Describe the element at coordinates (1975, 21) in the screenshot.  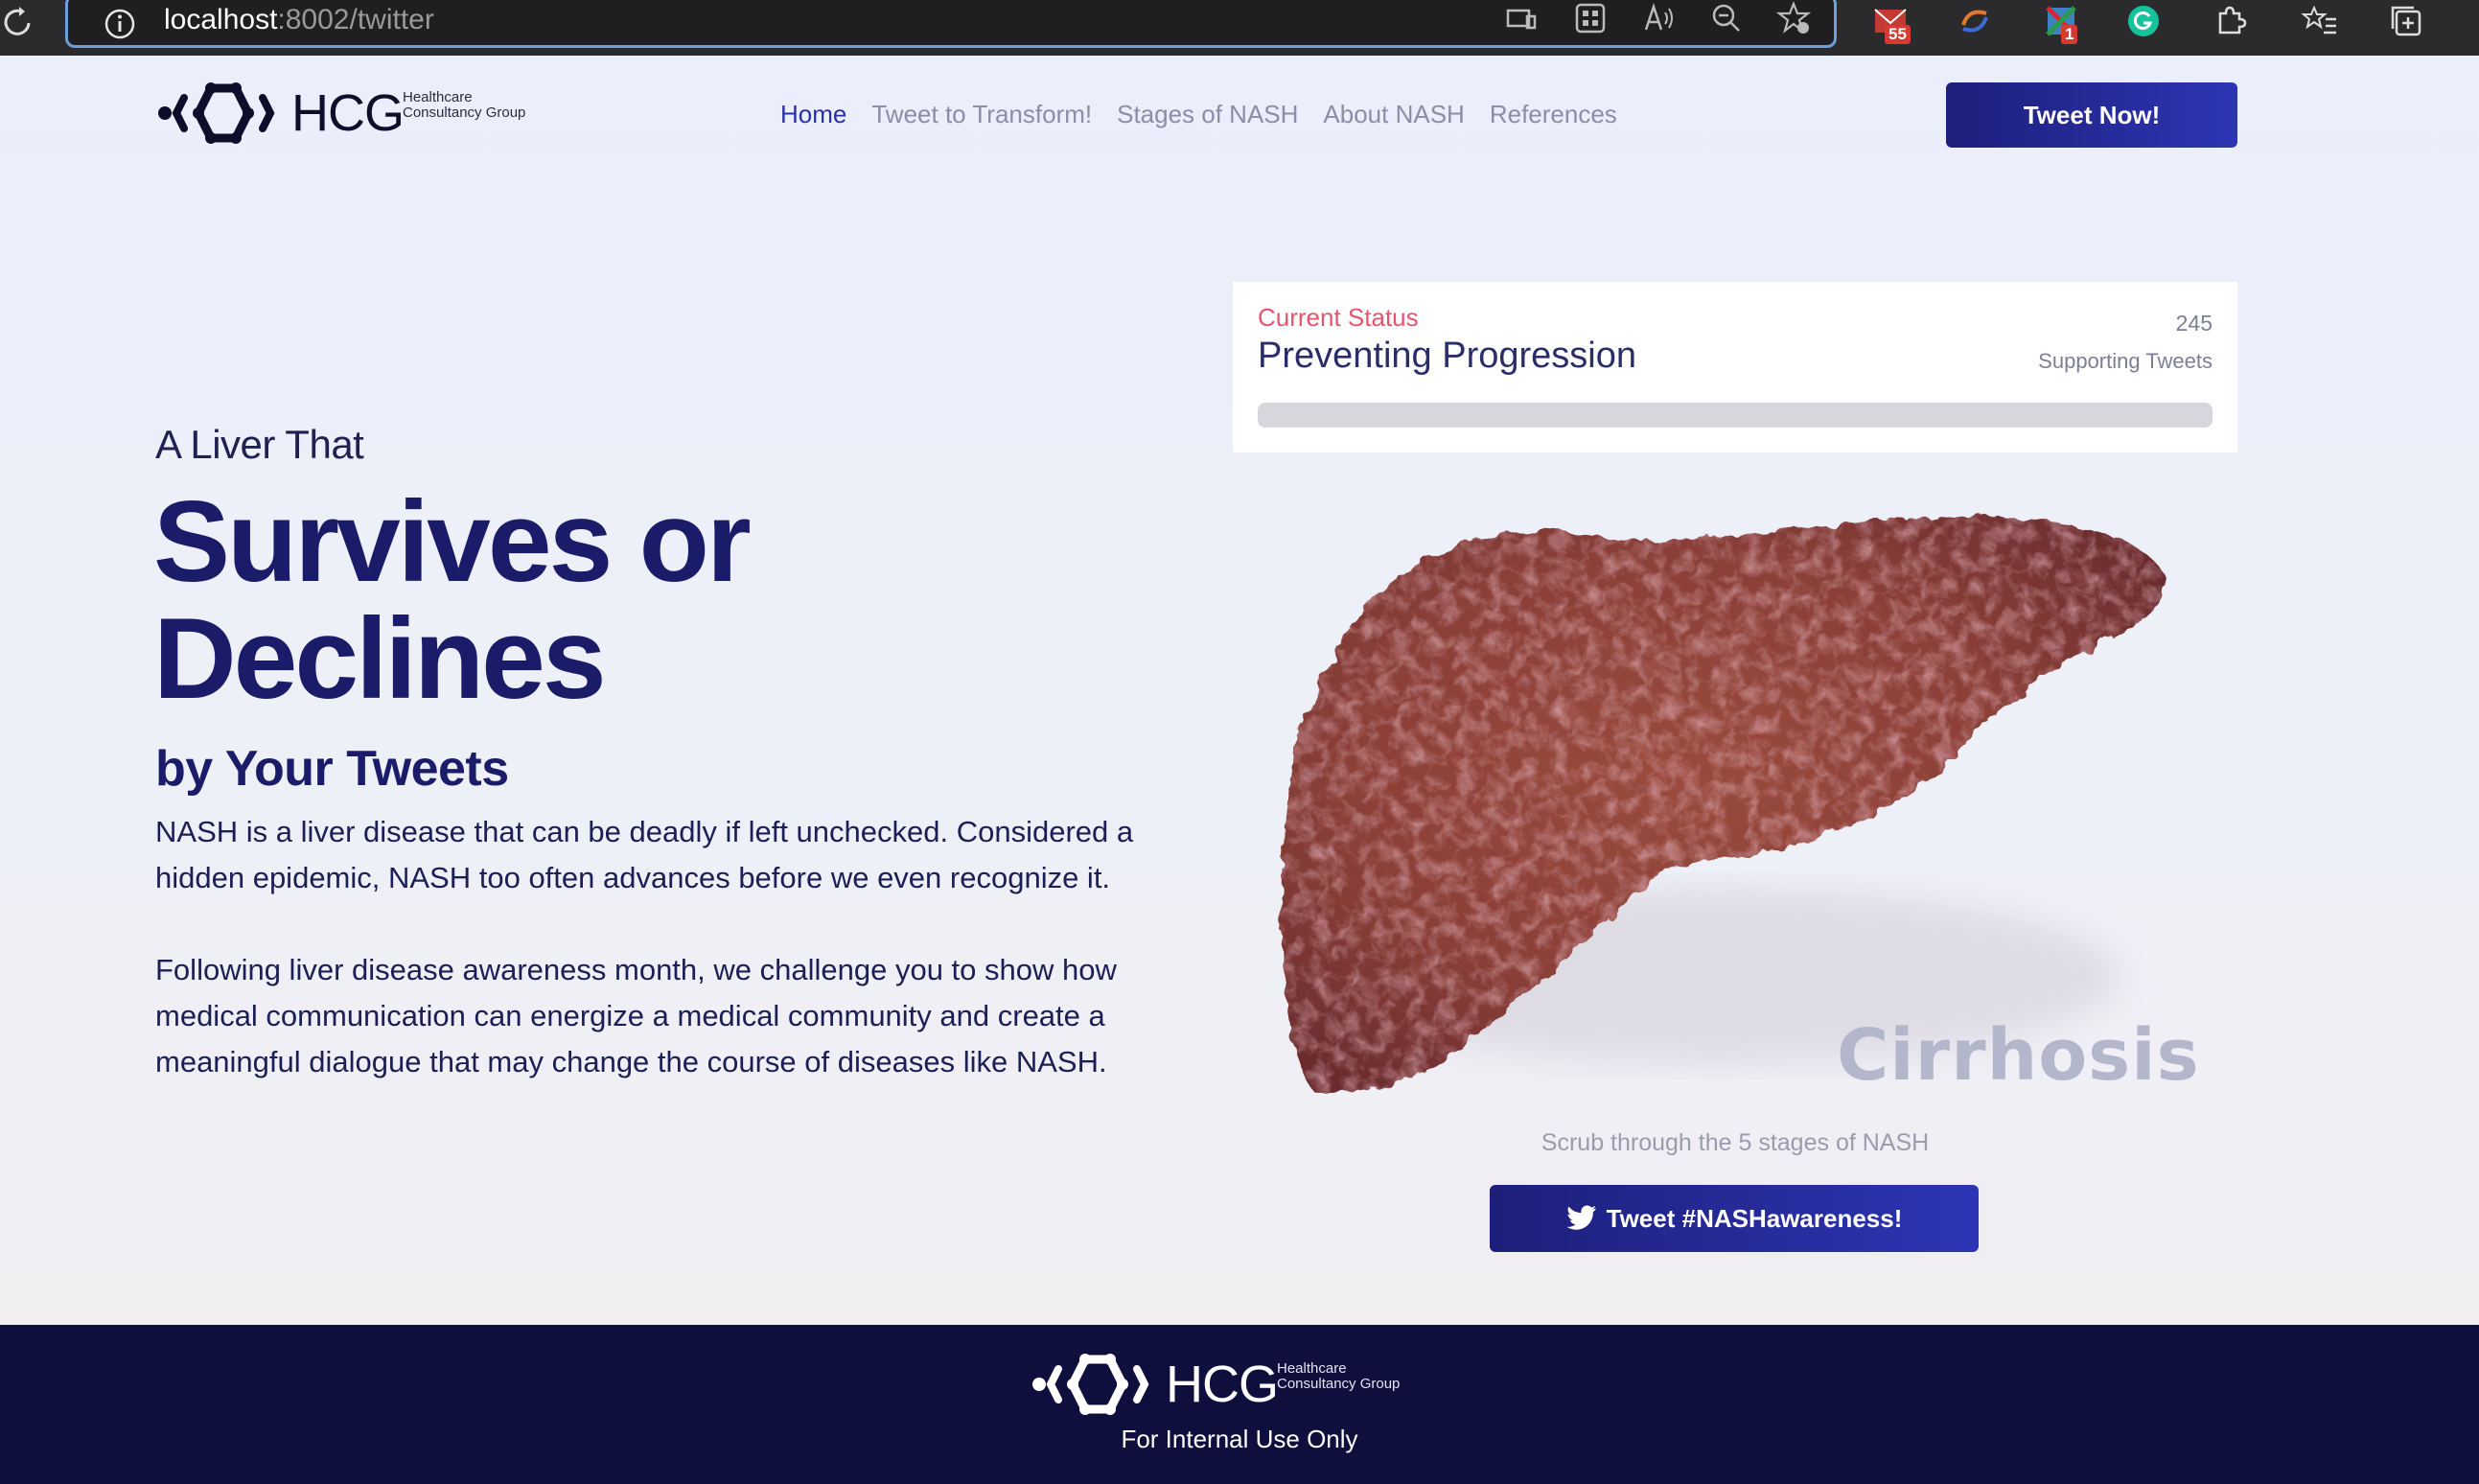
I see `sync-extension-icon` at that location.